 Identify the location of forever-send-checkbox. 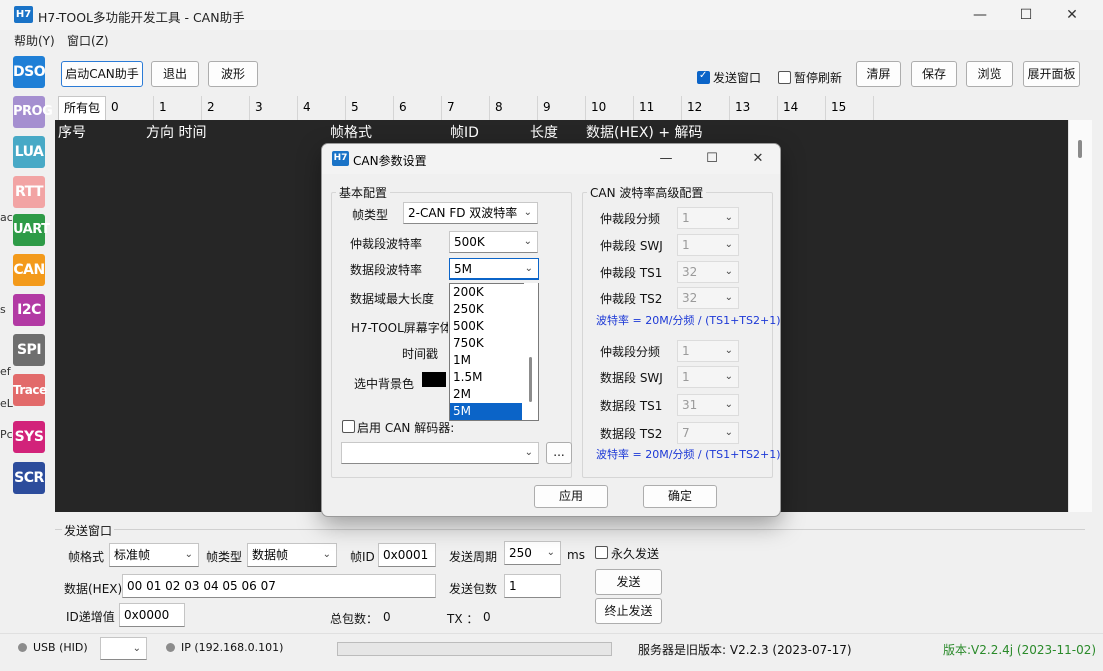
(601, 552).